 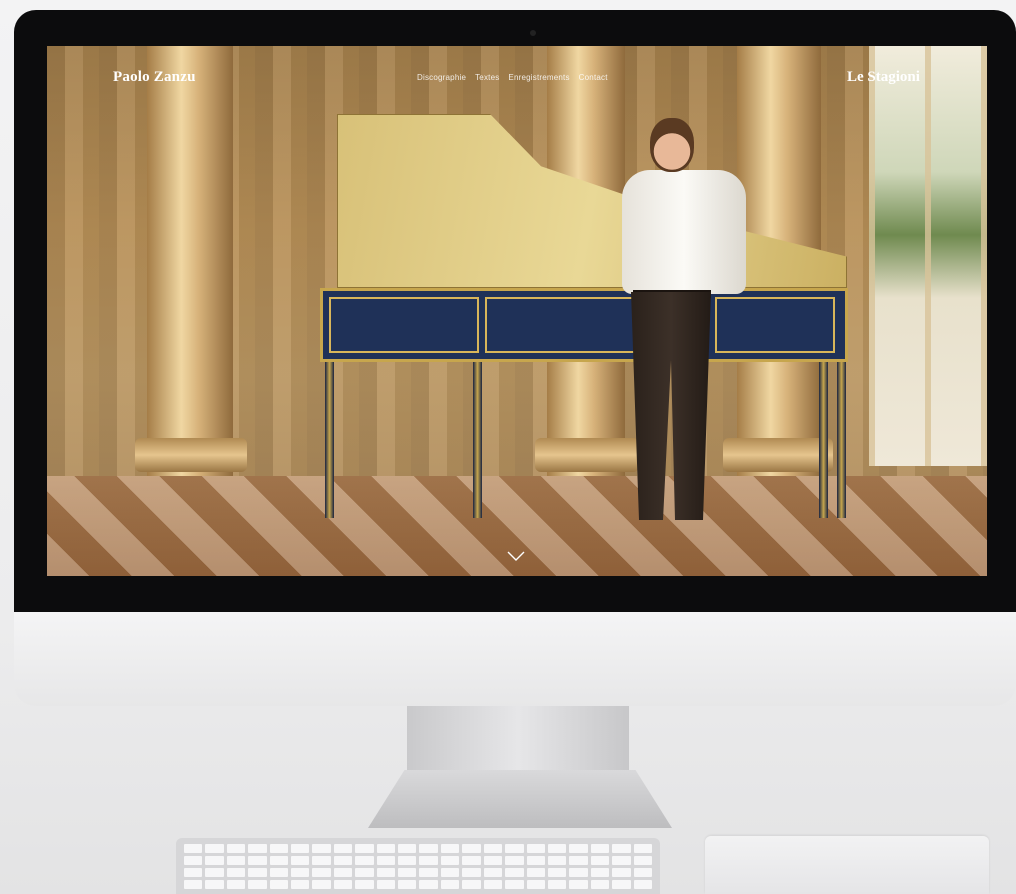 What do you see at coordinates (154, 77) in the screenshot?
I see `site-brand-link: Paolo Zanzu` at bounding box center [154, 77].